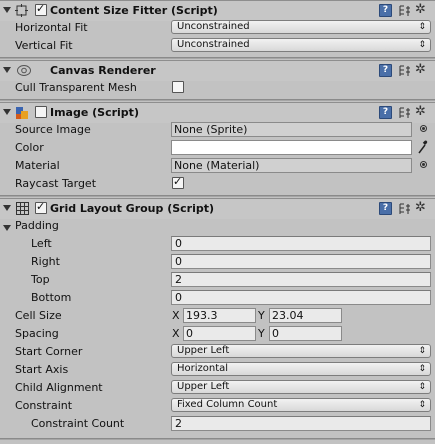 Image resolution: width=435 pixels, height=444 pixels. Describe the element at coordinates (40, 279) in the screenshot. I see `padding-top-label: Top` at that location.